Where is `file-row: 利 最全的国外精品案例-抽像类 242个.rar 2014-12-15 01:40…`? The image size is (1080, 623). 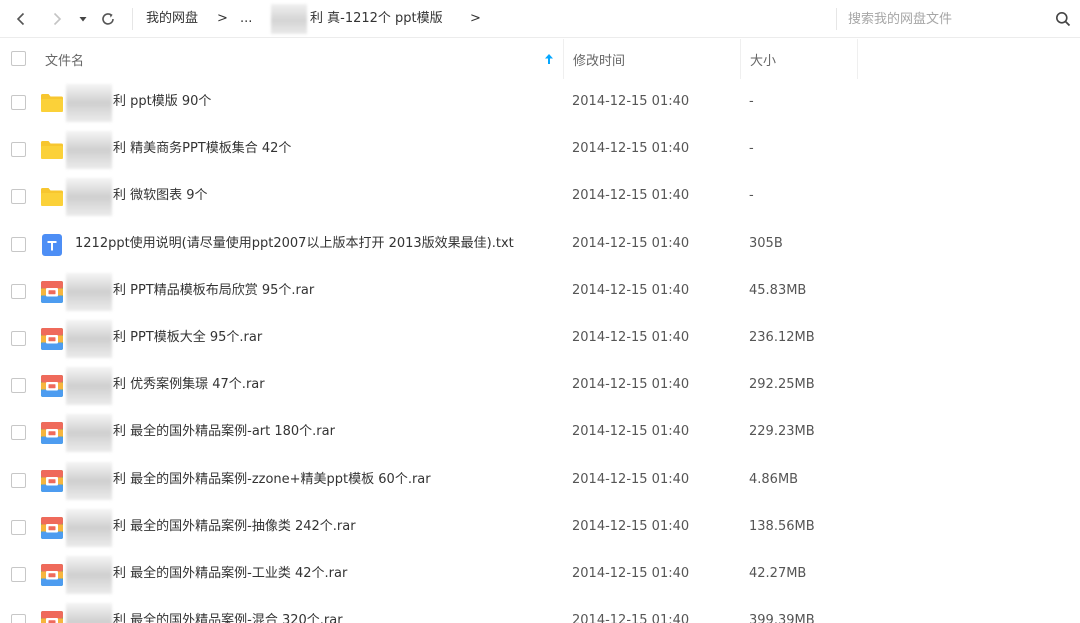
file-row: 利 最全的国外精品案例-抽像类 242个.rar 2014-12-15 01:40… is located at coordinates (540, 527).